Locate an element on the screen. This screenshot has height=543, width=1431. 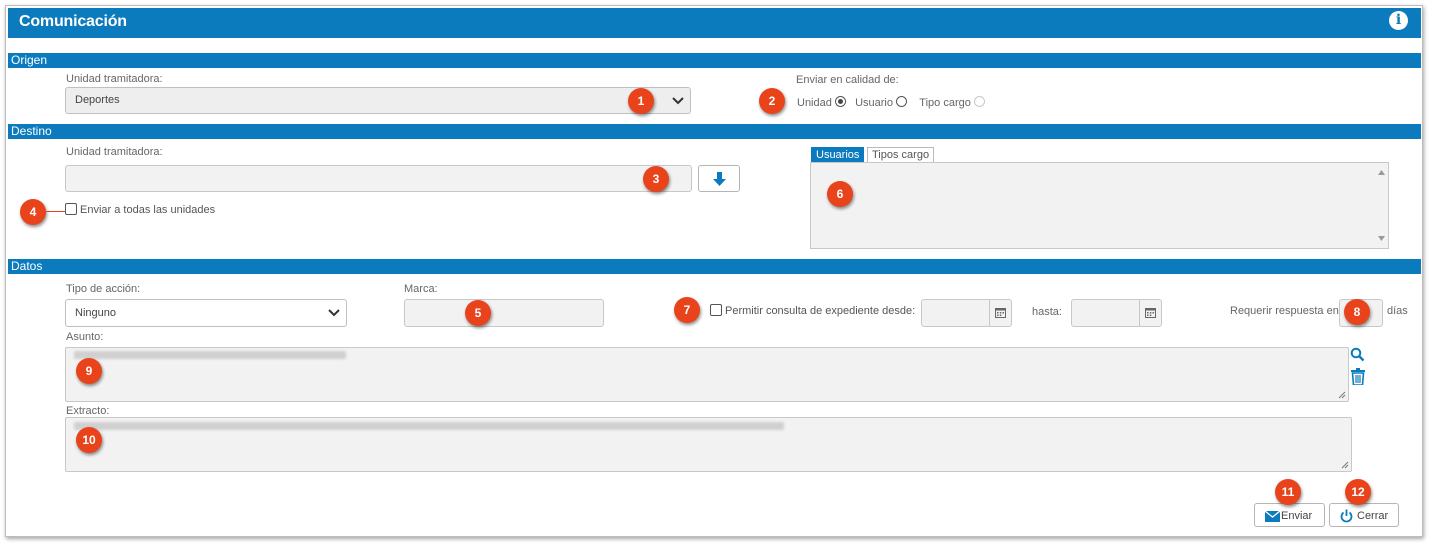
tab-usuarios: Usuarios is located at coordinates (838, 154).